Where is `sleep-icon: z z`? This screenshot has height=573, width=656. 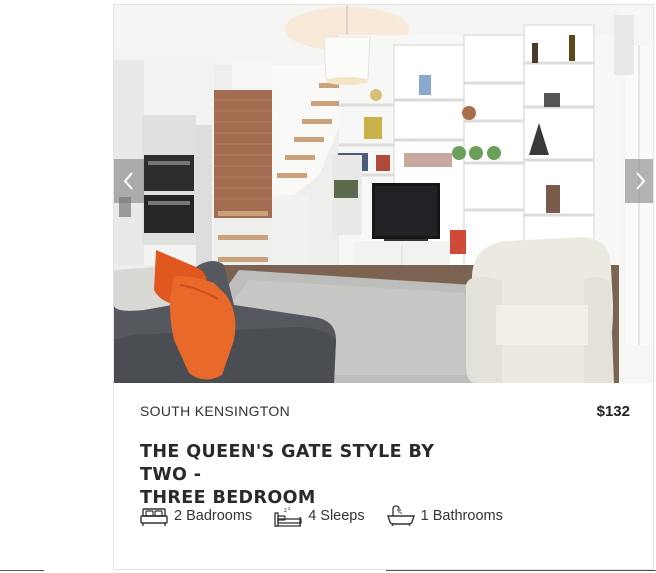
sleep-icon: z z is located at coordinates (288, 516).